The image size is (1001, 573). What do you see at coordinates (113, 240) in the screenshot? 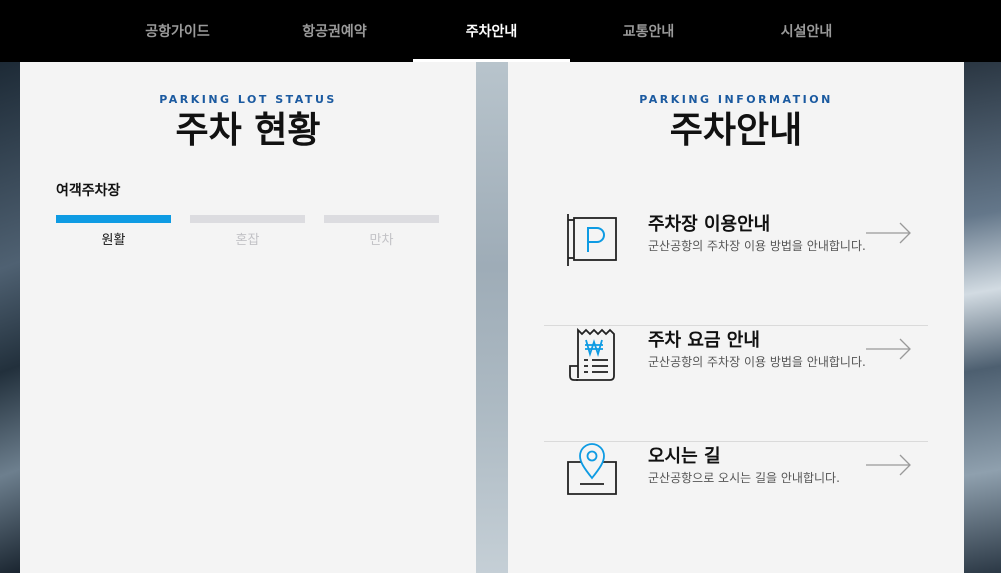
I see `status-label: 원활` at bounding box center [113, 240].